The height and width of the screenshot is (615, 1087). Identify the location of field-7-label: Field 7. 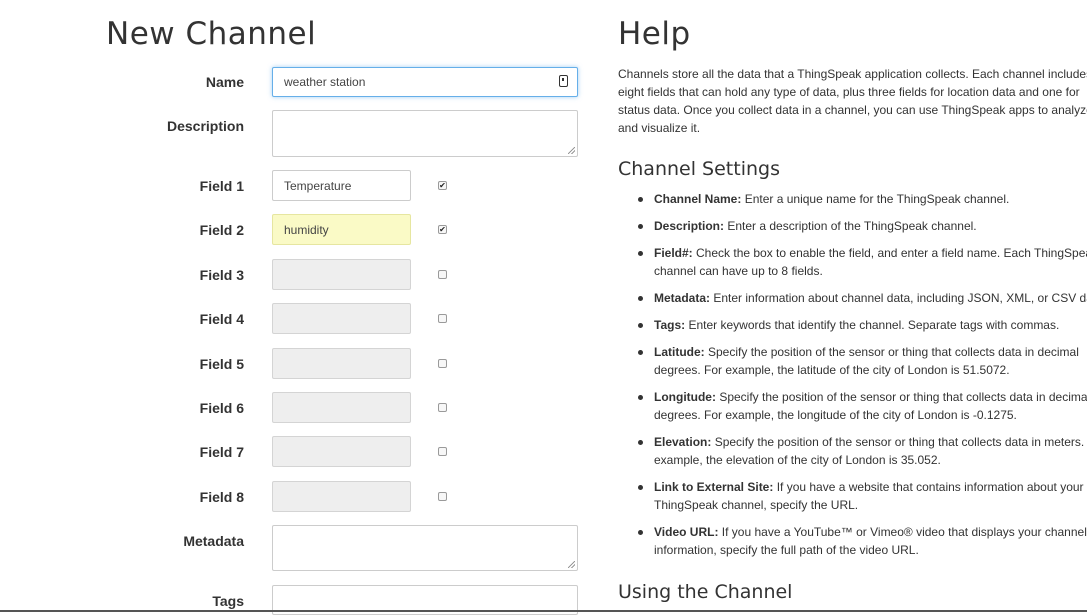
(221, 452).